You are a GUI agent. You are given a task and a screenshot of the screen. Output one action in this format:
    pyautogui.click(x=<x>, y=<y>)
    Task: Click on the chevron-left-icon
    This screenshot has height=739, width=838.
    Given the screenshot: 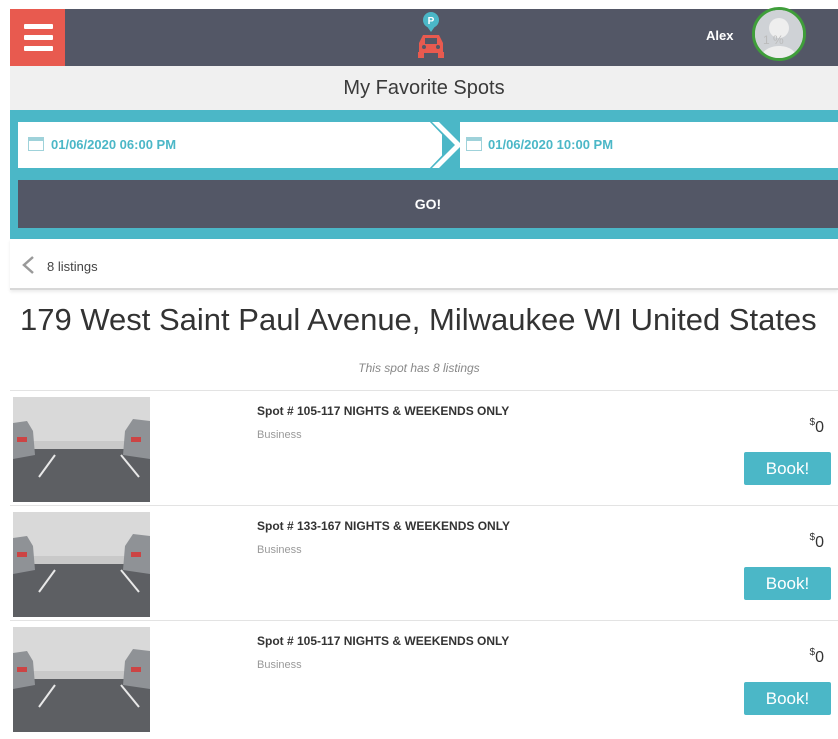 What is the action you would take?
    pyautogui.click(x=28, y=265)
    